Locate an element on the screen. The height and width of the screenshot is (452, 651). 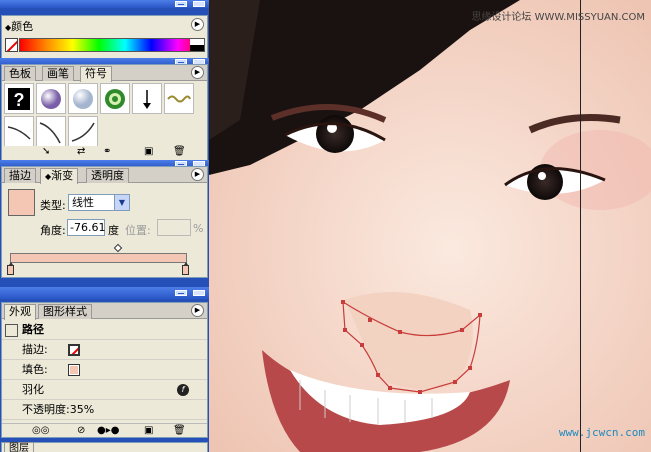
tab-swatches: 色板 is located at coordinates (20, 73).